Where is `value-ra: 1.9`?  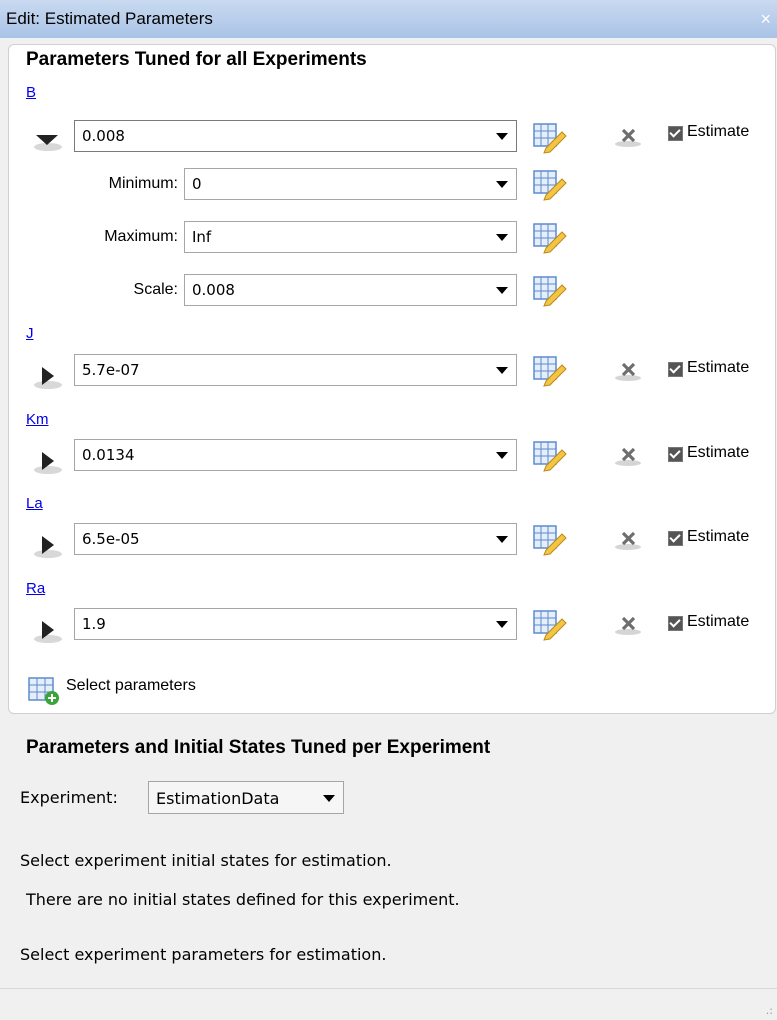 value-ra: 1.9 is located at coordinates (94, 624).